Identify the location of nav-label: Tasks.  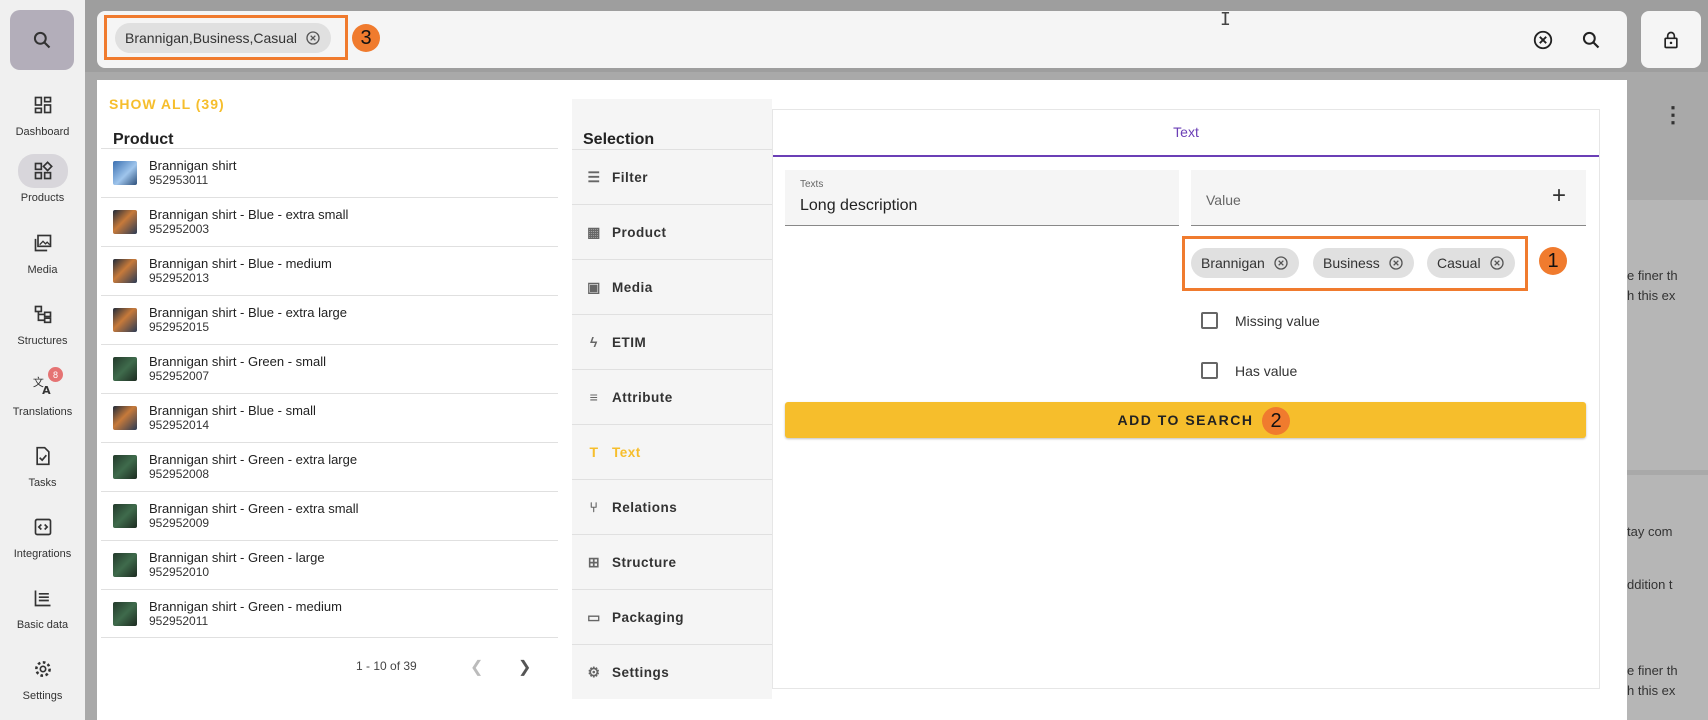
(42, 483).